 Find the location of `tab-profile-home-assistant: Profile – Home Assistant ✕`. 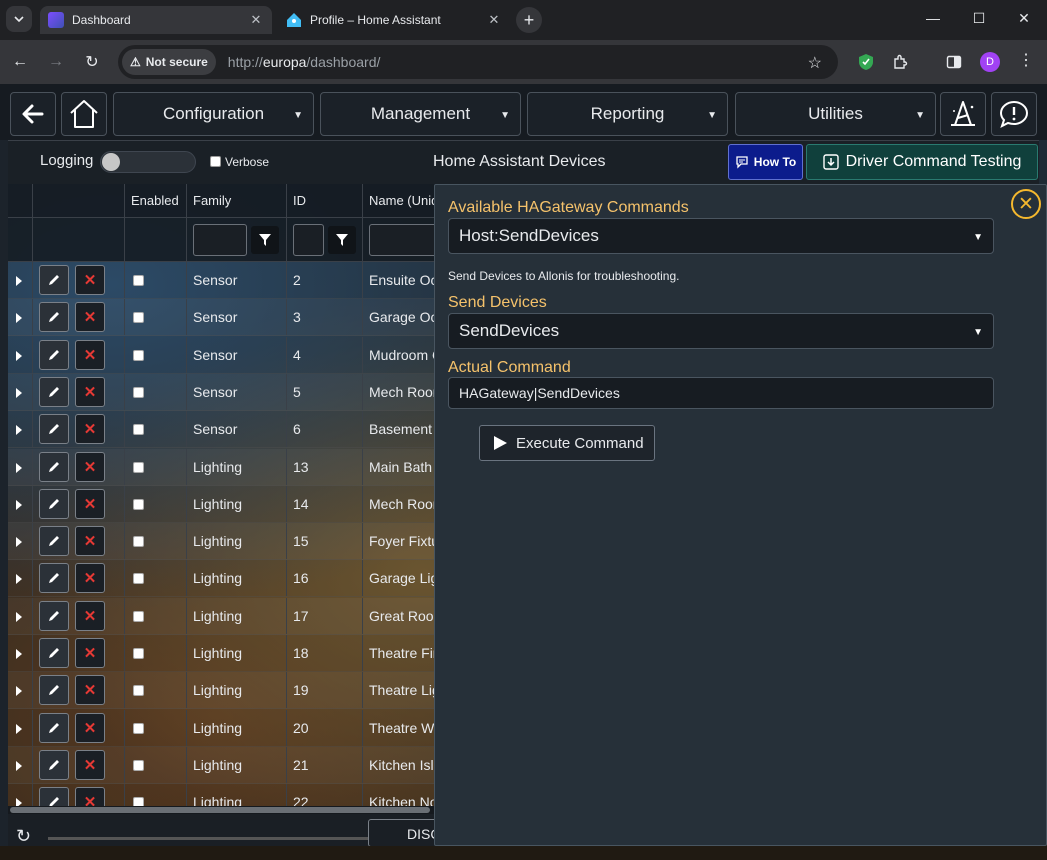

tab-profile-home-assistant: Profile – Home Assistant ✕ is located at coordinates (394, 20).